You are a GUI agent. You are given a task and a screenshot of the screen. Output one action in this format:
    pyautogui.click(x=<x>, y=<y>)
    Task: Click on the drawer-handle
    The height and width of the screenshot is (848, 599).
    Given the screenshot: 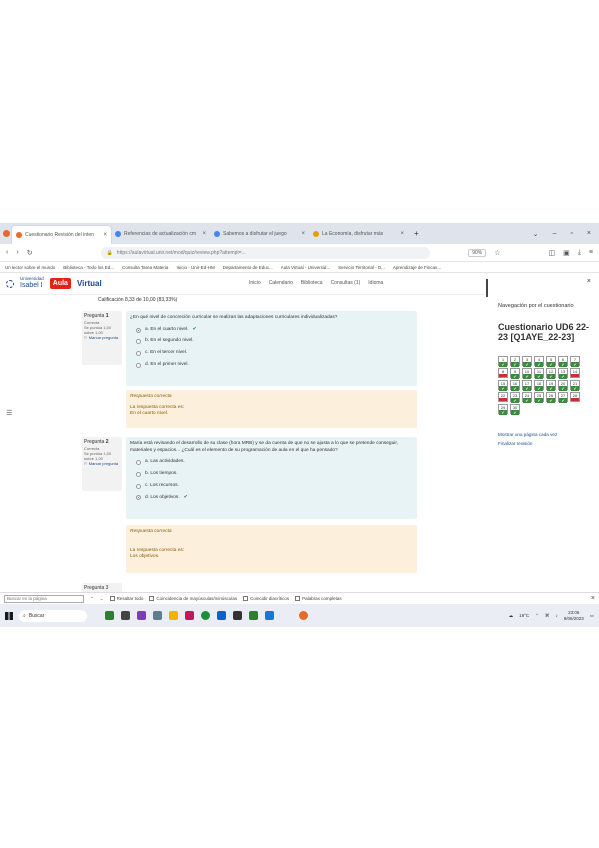 What is the action you would take?
    pyautogui.click(x=487, y=288)
    